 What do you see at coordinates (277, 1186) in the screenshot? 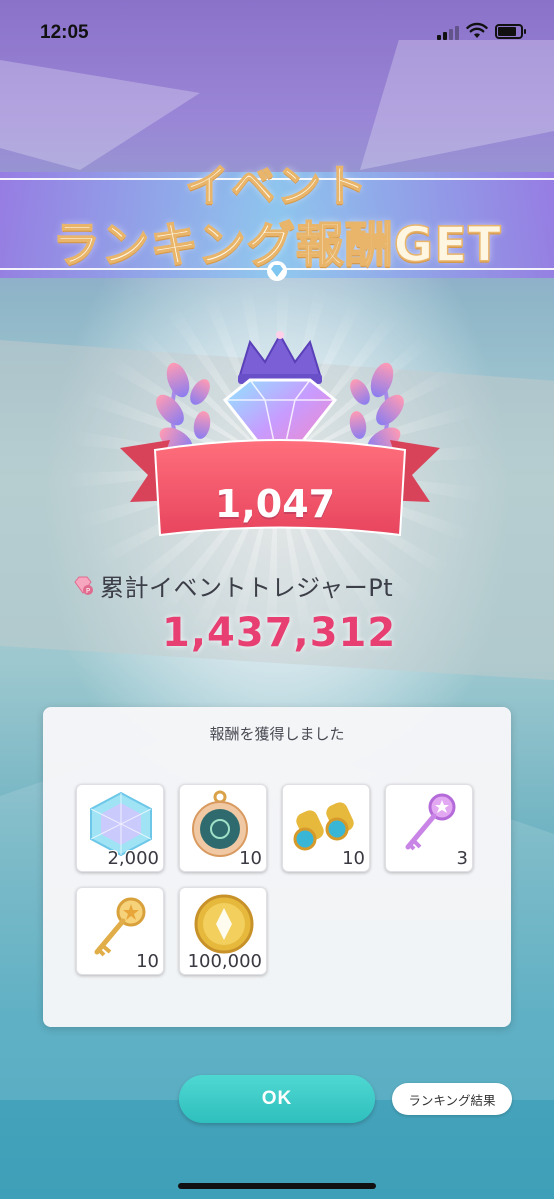
I see `home-indicator` at bounding box center [277, 1186].